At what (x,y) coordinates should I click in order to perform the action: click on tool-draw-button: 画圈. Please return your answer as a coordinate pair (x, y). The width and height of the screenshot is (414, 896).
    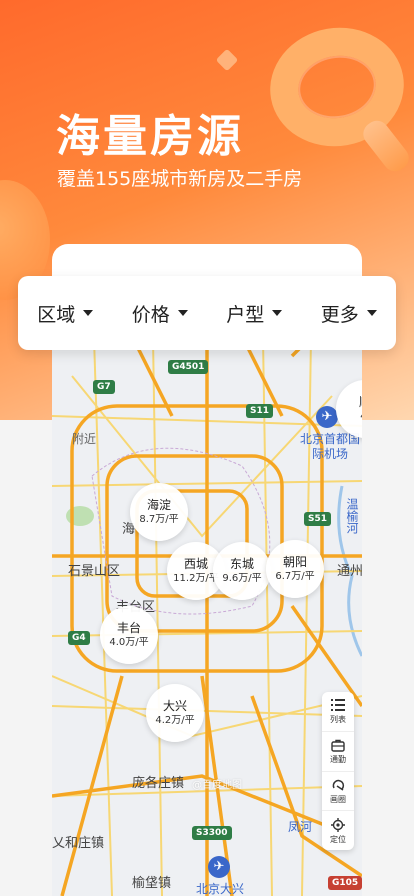
    Looking at the image, I should click on (338, 792).